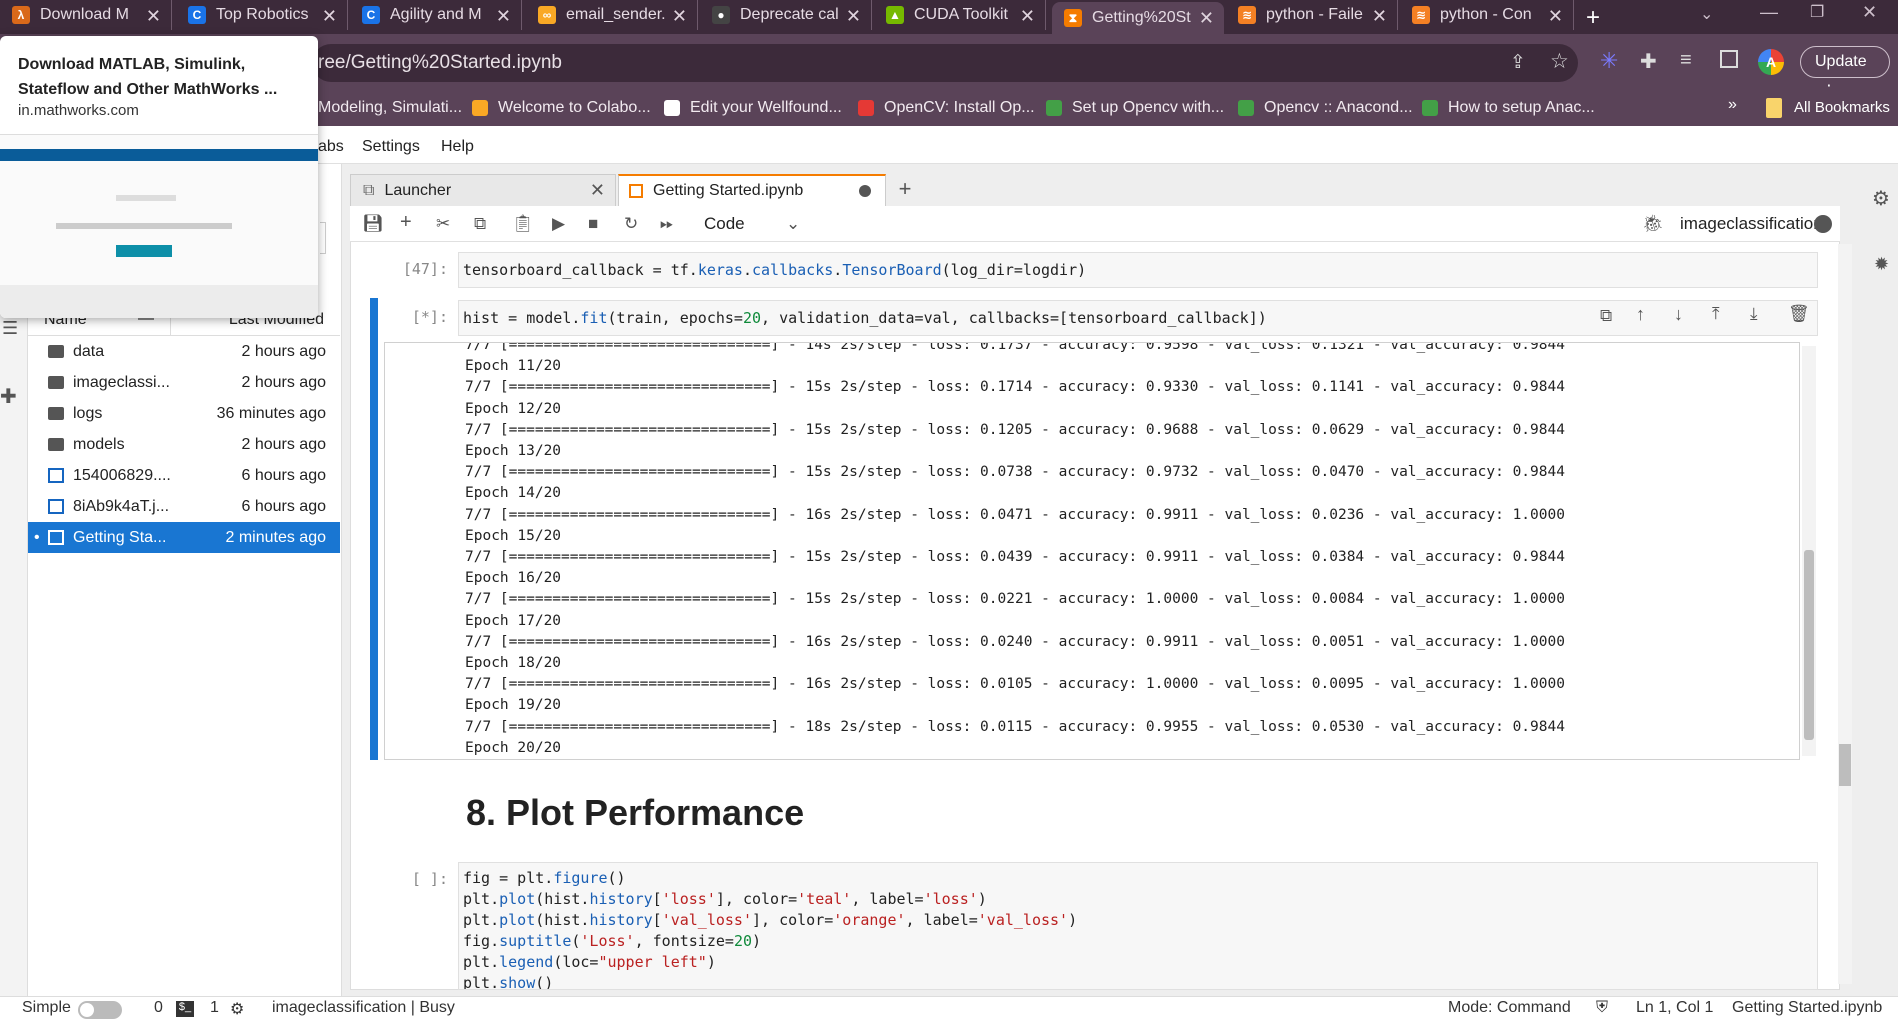 The width and height of the screenshot is (1898, 1020). Describe the element at coordinates (945, 63) in the screenshot. I see `address-bar: ree/Getting%20Started.ipynb` at that location.